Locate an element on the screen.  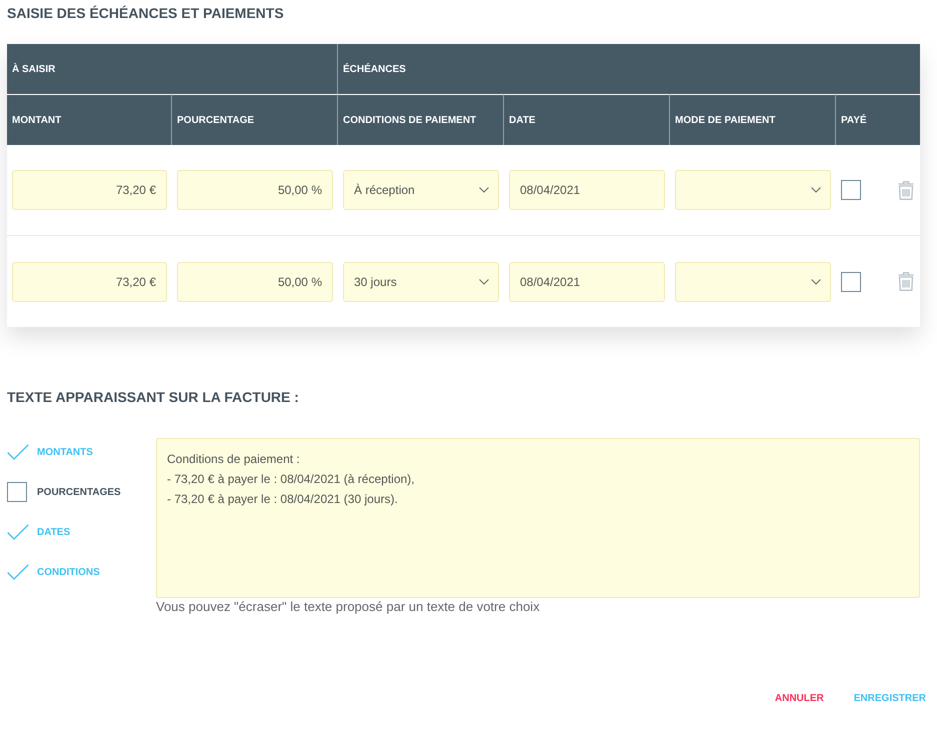
section-title: SAISIE DES ÉCHÉANCES ET PAIEMENTS is located at coordinates (145, 12).